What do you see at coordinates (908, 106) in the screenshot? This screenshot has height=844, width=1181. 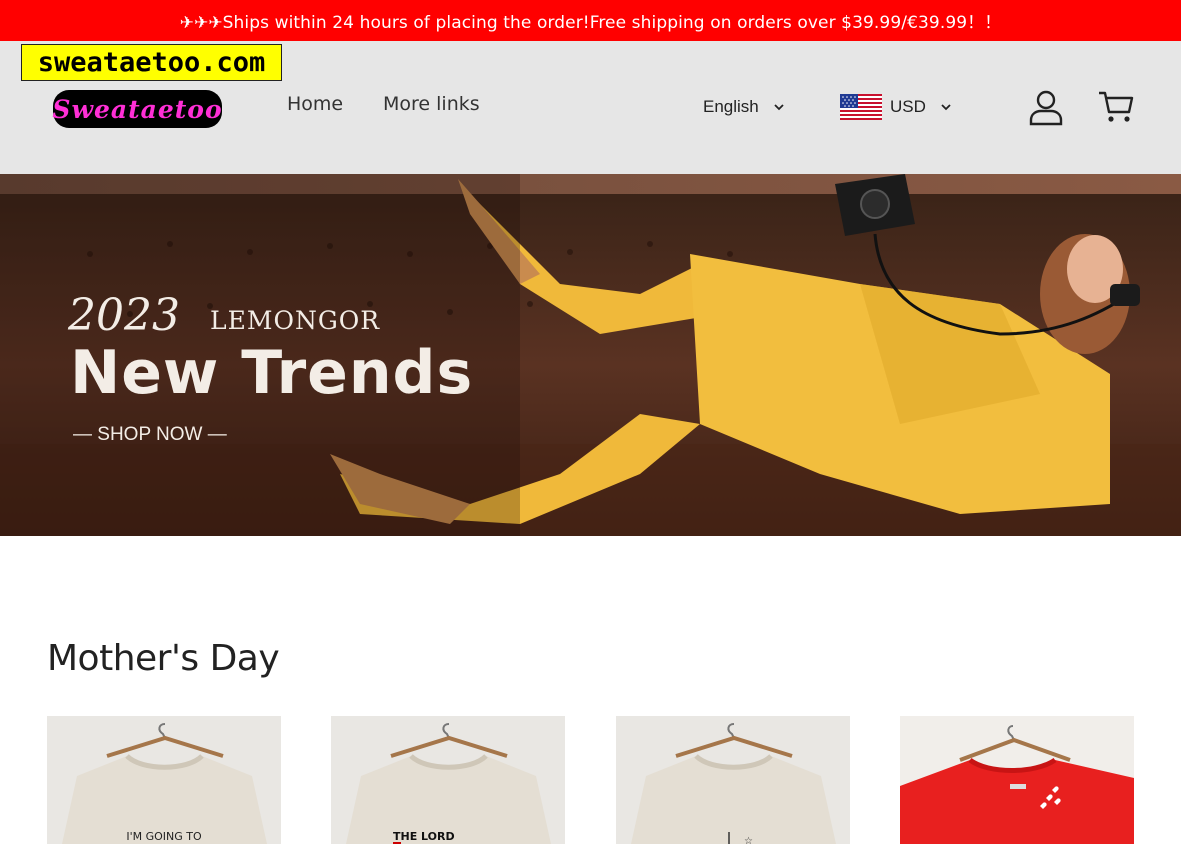 I see `currency-label: USD` at bounding box center [908, 106].